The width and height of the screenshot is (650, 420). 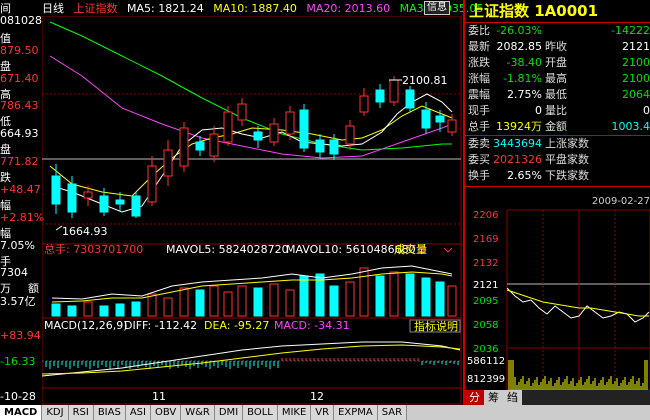 What do you see at coordinates (519, 46) in the screenshot?
I see `quote-value: 2082.85` at bounding box center [519, 46].